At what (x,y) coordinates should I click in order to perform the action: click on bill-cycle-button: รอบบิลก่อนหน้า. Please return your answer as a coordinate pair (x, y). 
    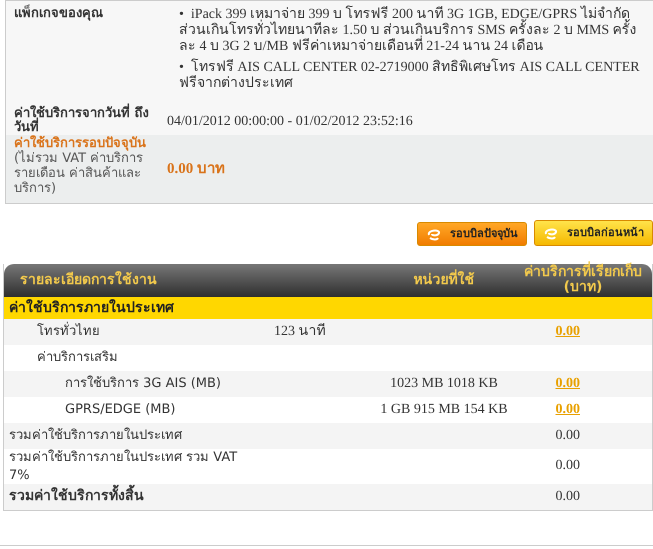
    Looking at the image, I should click on (593, 233).